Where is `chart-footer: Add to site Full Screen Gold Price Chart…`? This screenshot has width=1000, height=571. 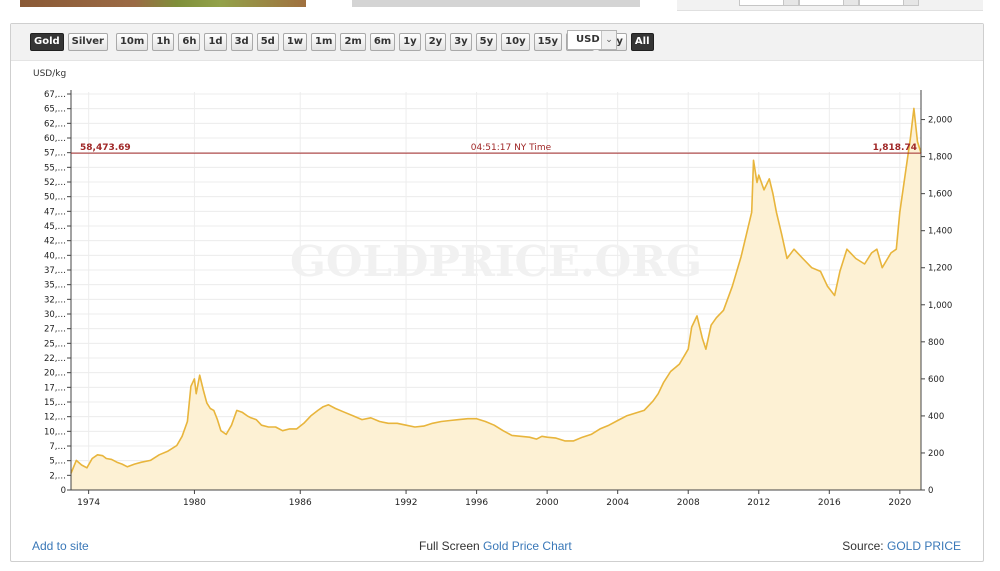
chart-footer: Add to site Full Screen Gold Price Chart… is located at coordinates (497, 546).